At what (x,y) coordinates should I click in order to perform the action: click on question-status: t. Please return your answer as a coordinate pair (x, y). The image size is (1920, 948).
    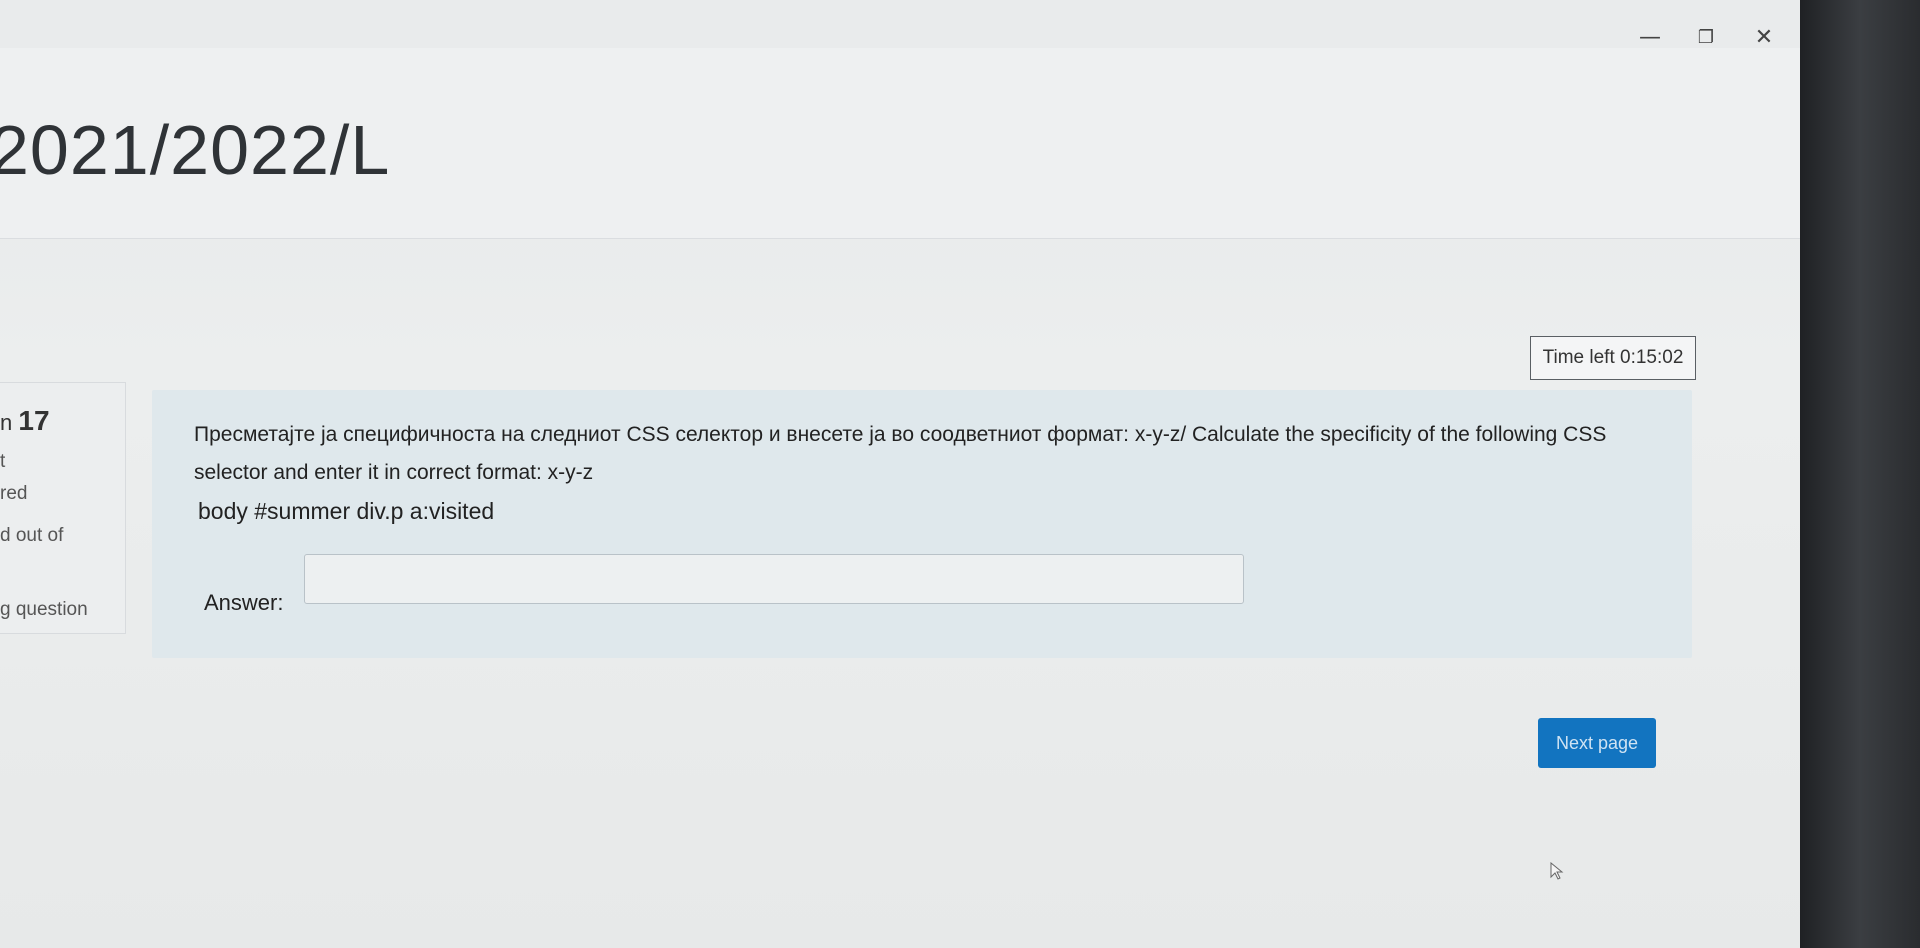
    Looking at the image, I should click on (3, 461).